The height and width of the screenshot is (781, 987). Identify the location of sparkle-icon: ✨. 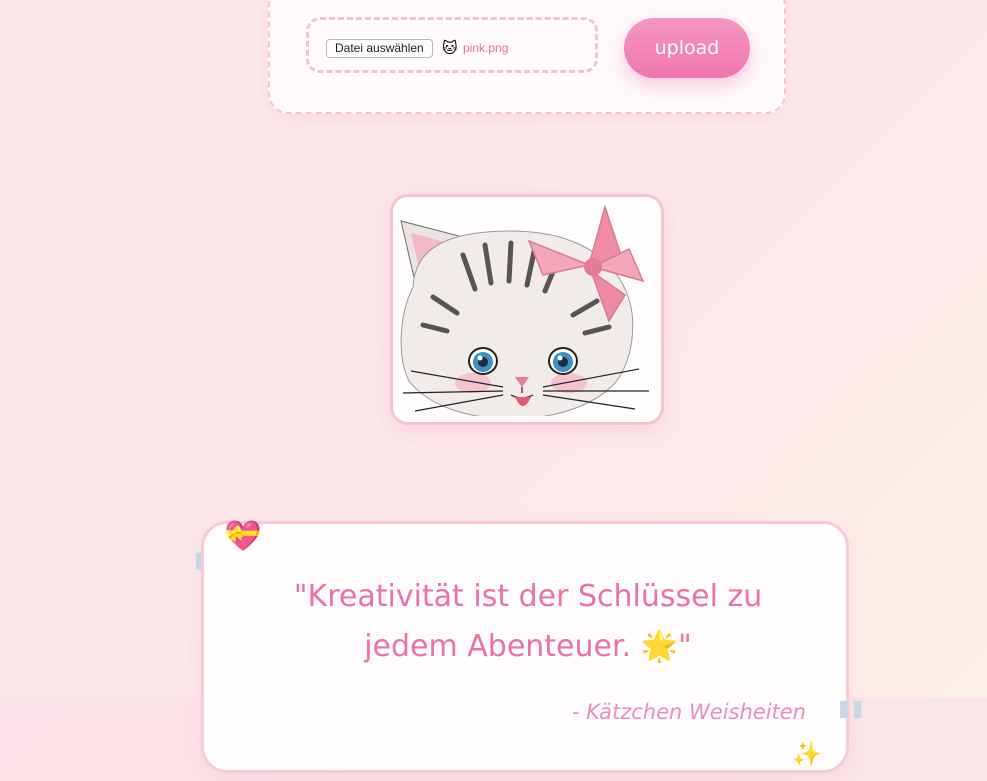
(807, 754).